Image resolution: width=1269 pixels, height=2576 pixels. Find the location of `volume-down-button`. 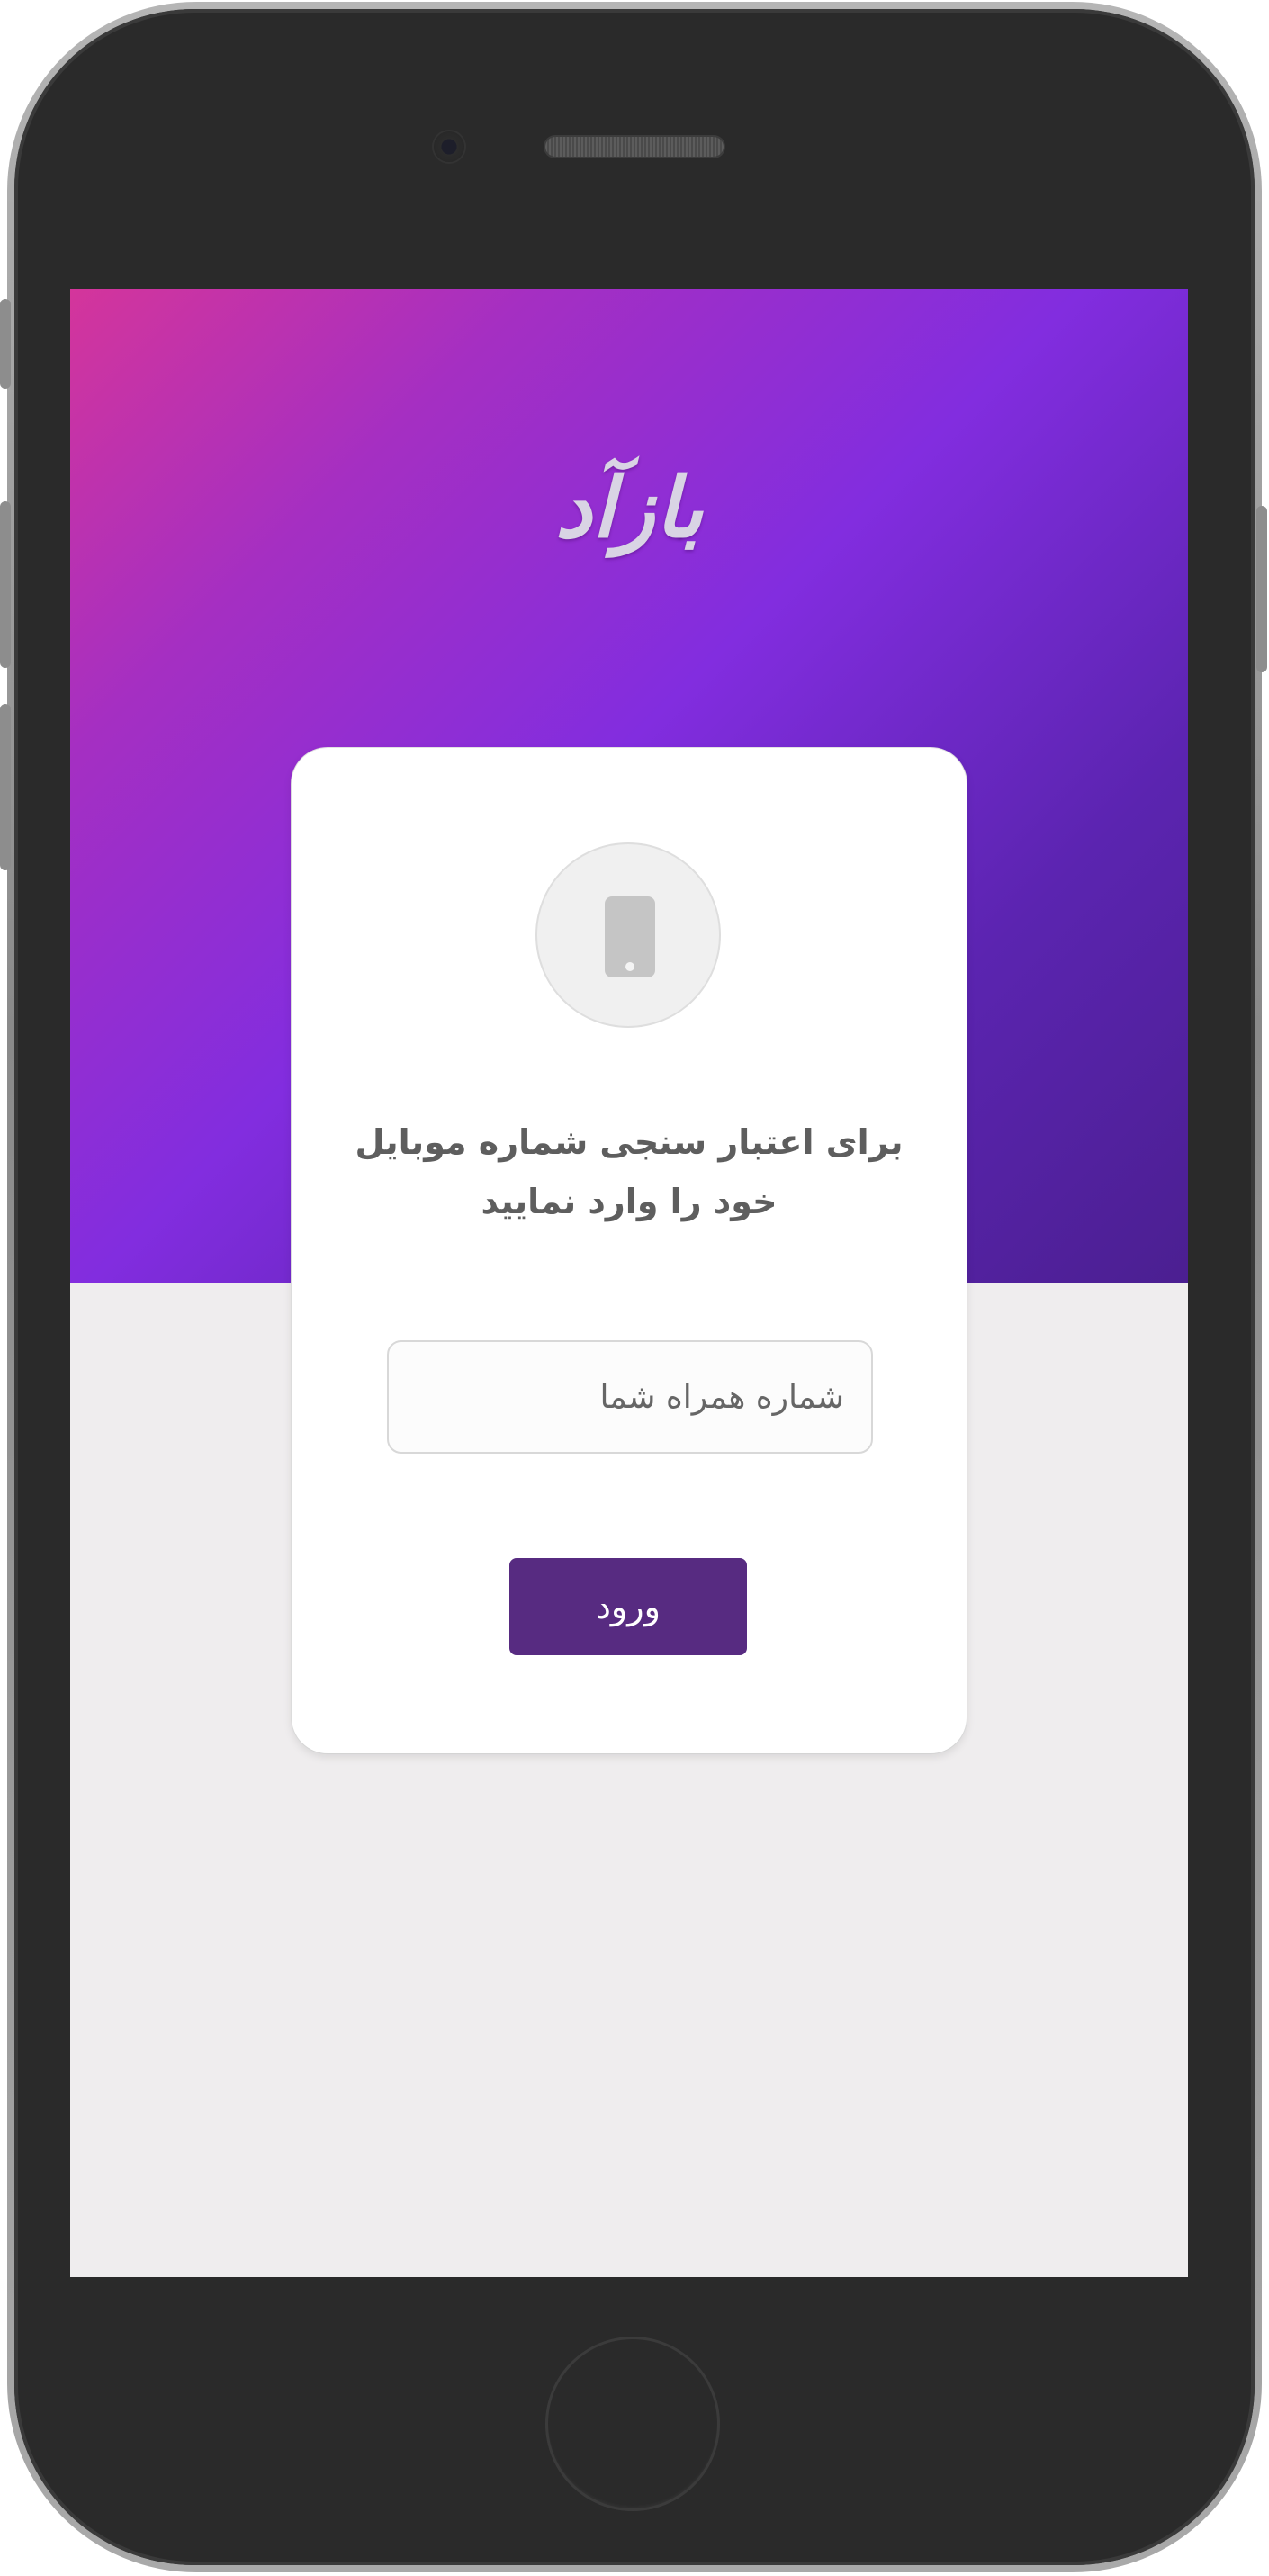

volume-down-button is located at coordinates (6, 787).